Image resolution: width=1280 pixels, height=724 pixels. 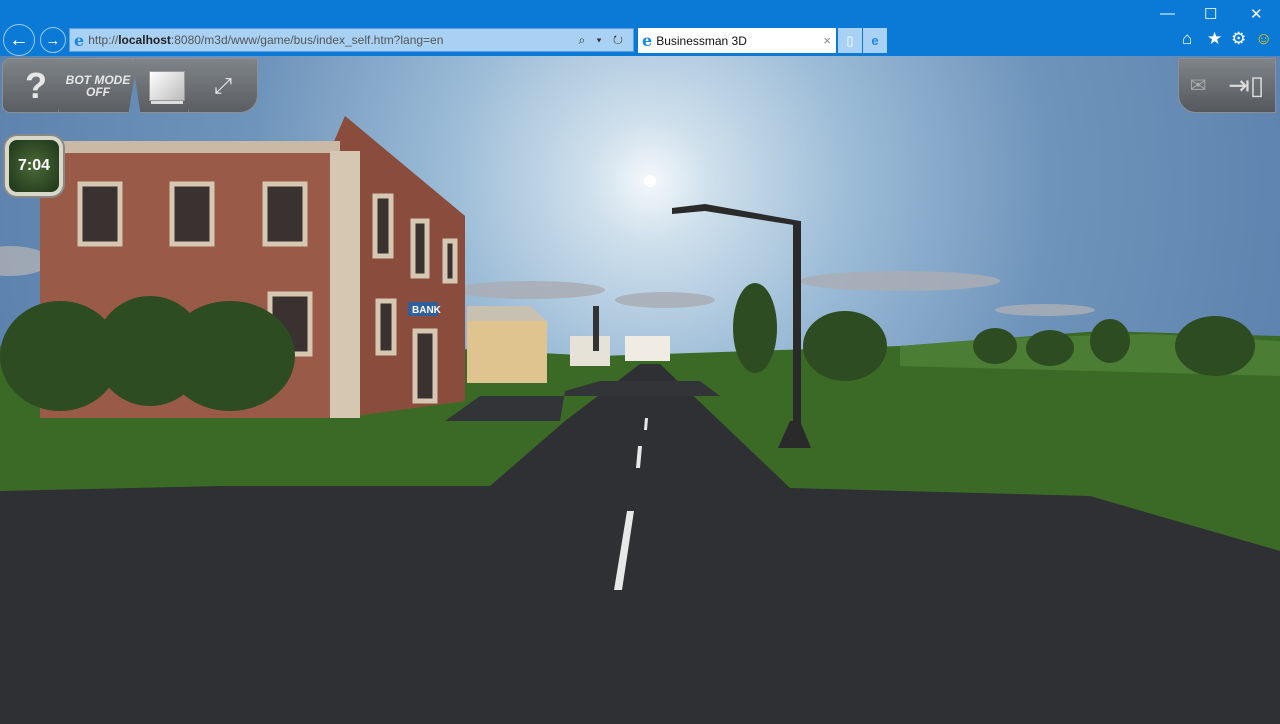 What do you see at coordinates (1256, 14) in the screenshot?
I see `close-button: ✕` at bounding box center [1256, 14].